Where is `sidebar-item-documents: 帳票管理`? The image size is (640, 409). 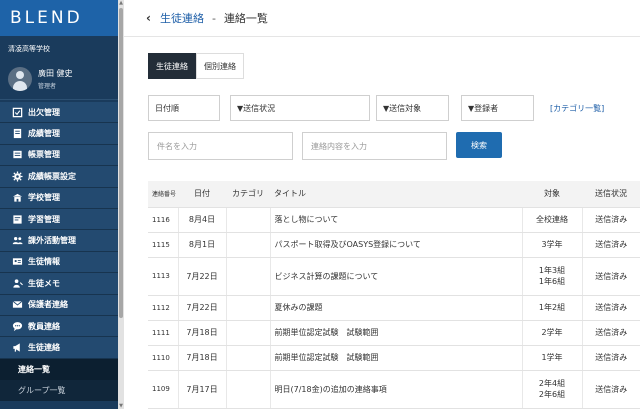 sidebar-item-documents: 帳票管理 is located at coordinates (59, 155).